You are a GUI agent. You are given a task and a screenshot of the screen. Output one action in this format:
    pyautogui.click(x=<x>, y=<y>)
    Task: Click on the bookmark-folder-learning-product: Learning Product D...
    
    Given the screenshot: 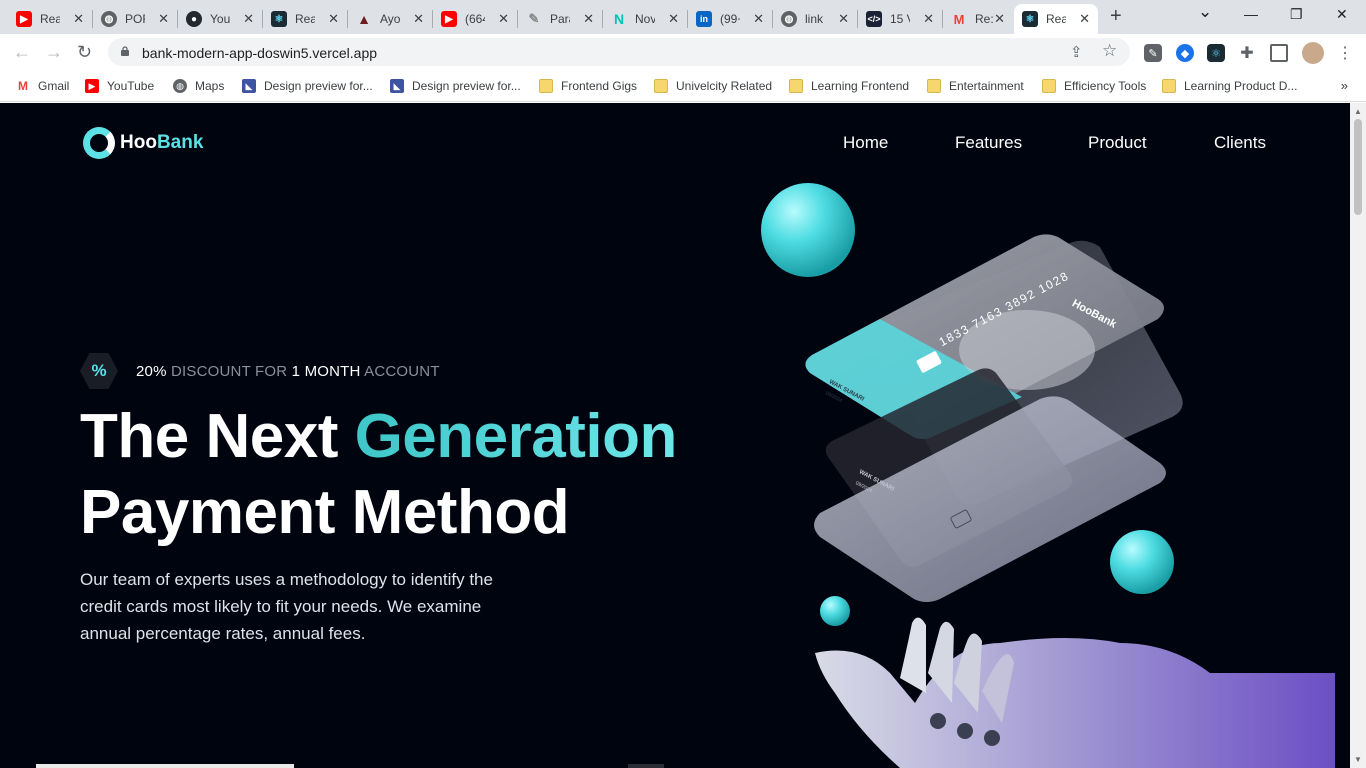 What is the action you would take?
    pyautogui.click(x=1229, y=86)
    